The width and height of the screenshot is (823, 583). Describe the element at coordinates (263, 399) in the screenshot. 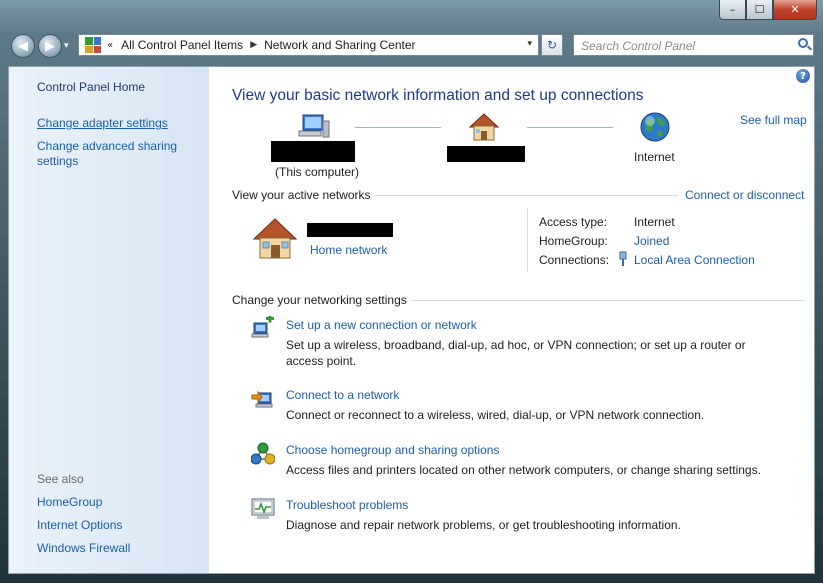

I see `connect-network-icon` at that location.